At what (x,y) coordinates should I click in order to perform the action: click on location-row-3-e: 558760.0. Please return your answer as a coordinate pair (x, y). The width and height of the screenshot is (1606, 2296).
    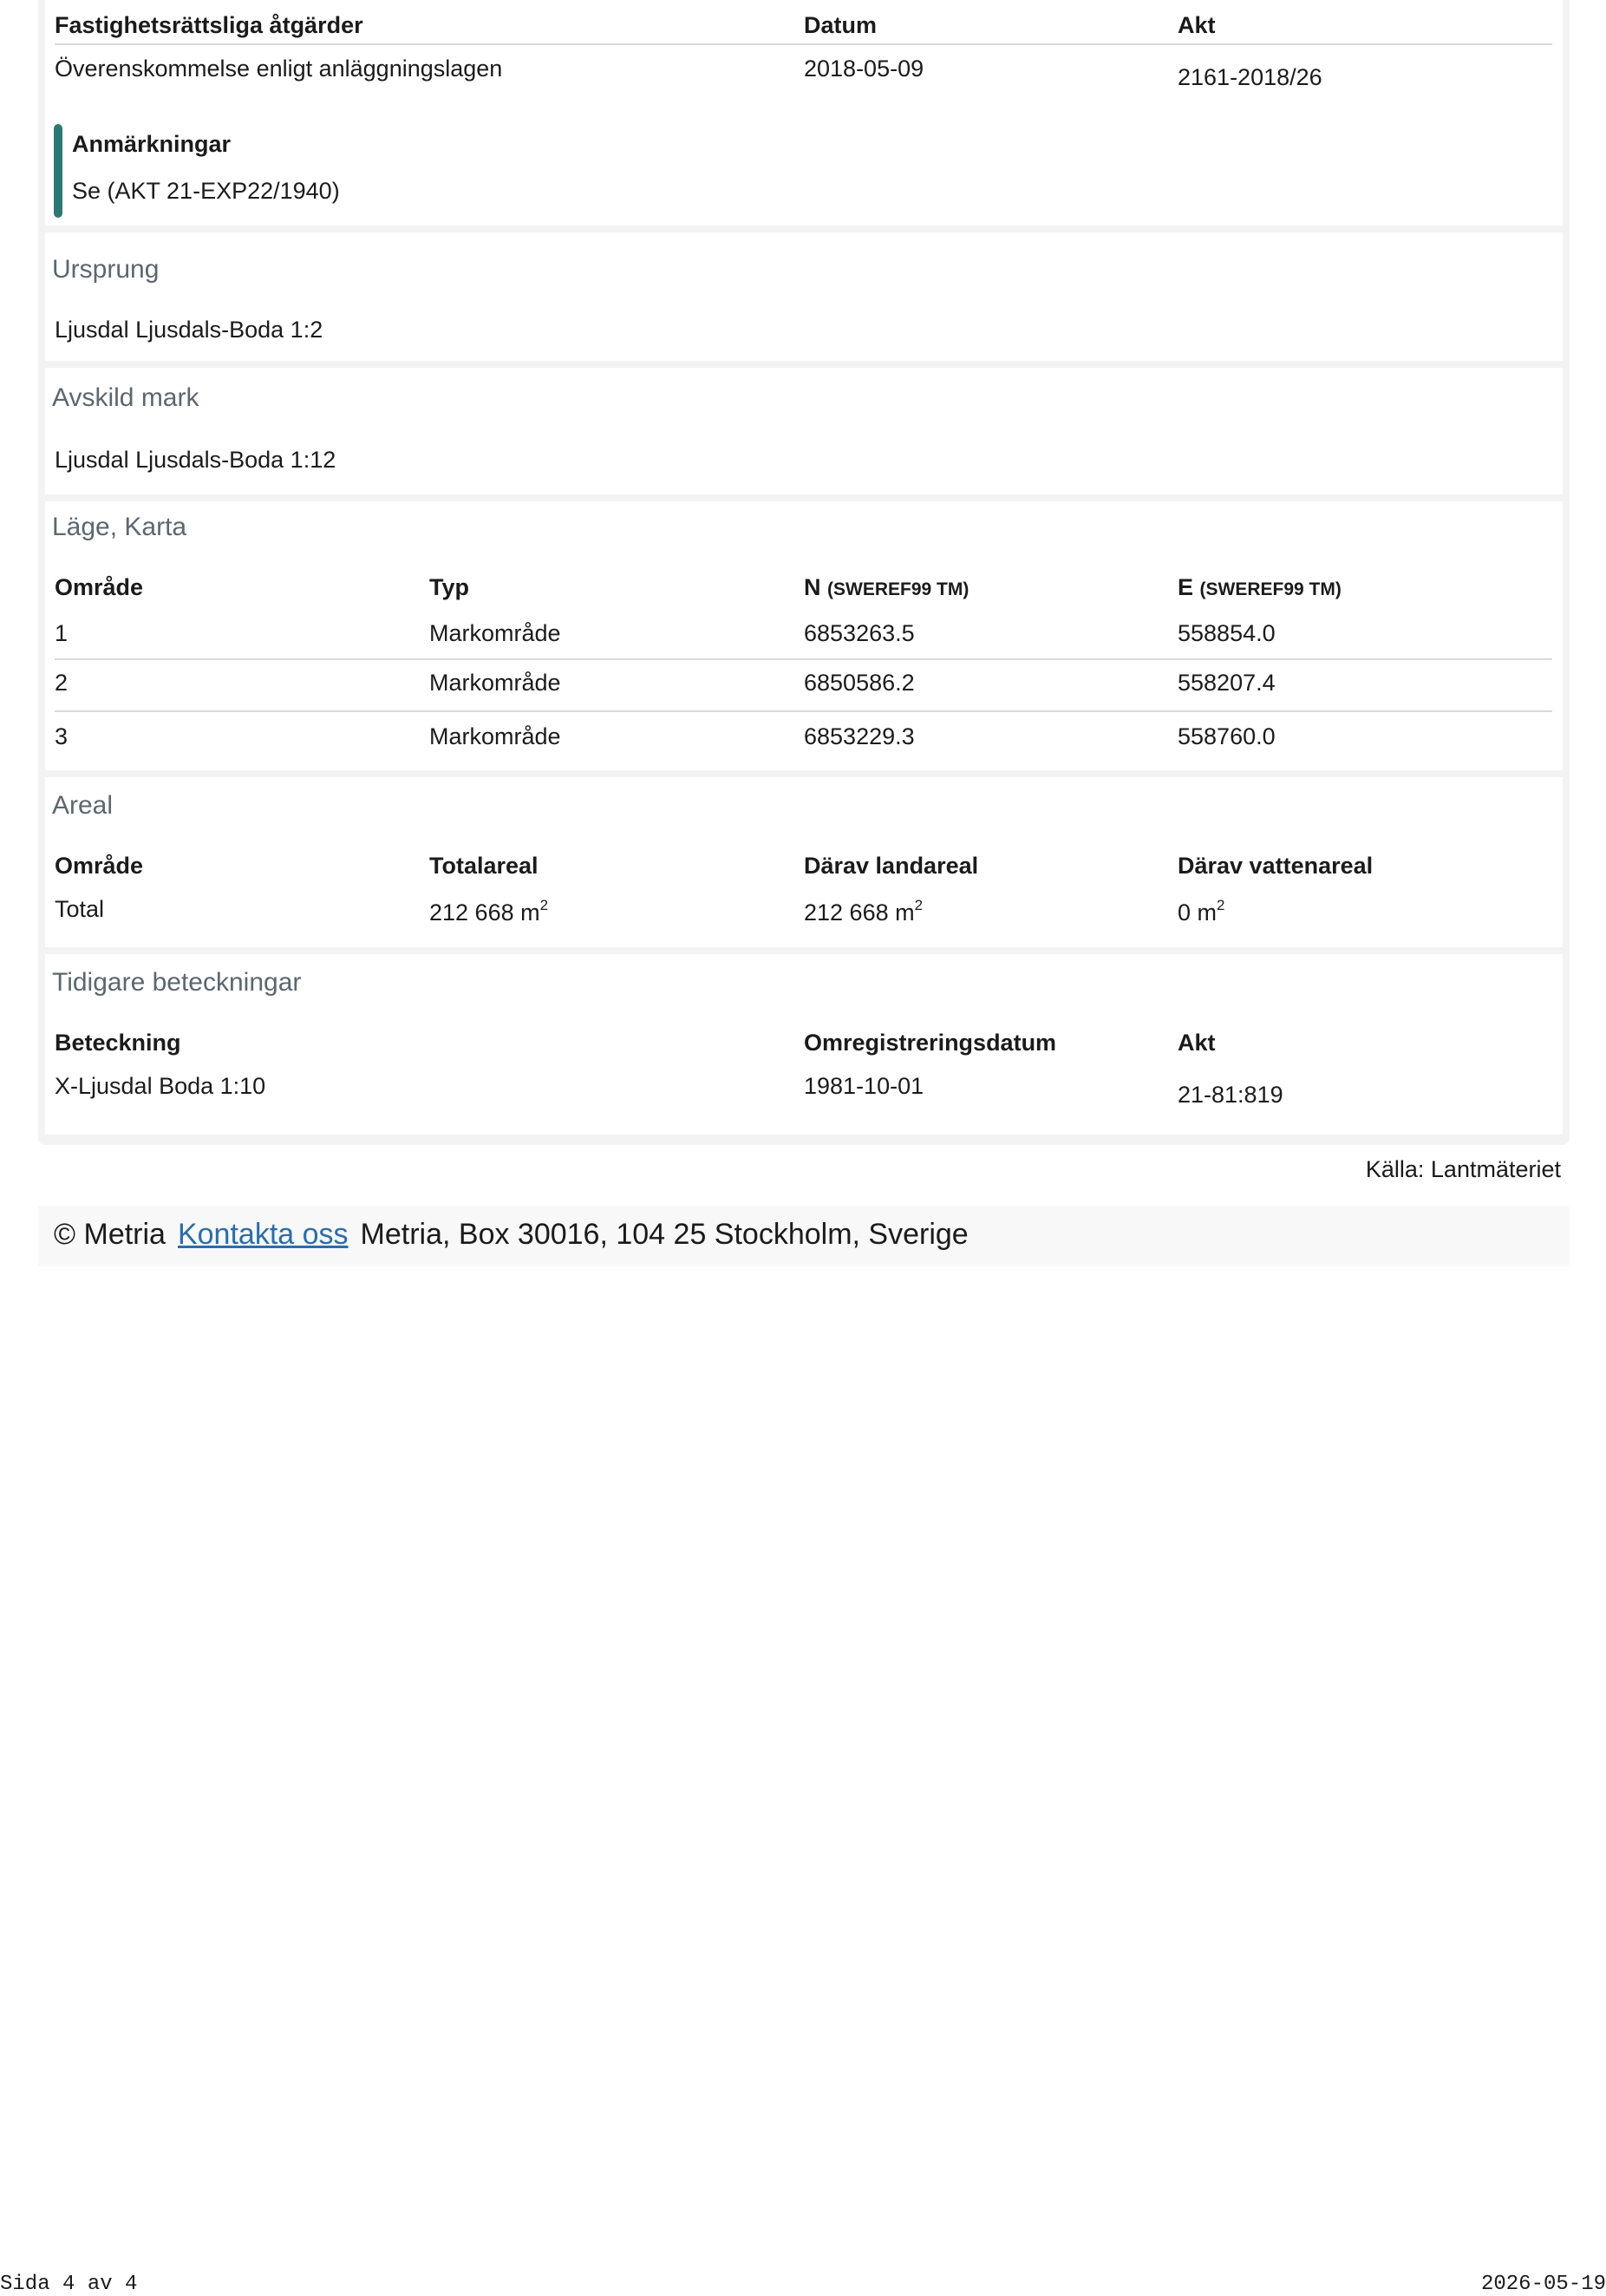
    Looking at the image, I should click on (1227, 736).